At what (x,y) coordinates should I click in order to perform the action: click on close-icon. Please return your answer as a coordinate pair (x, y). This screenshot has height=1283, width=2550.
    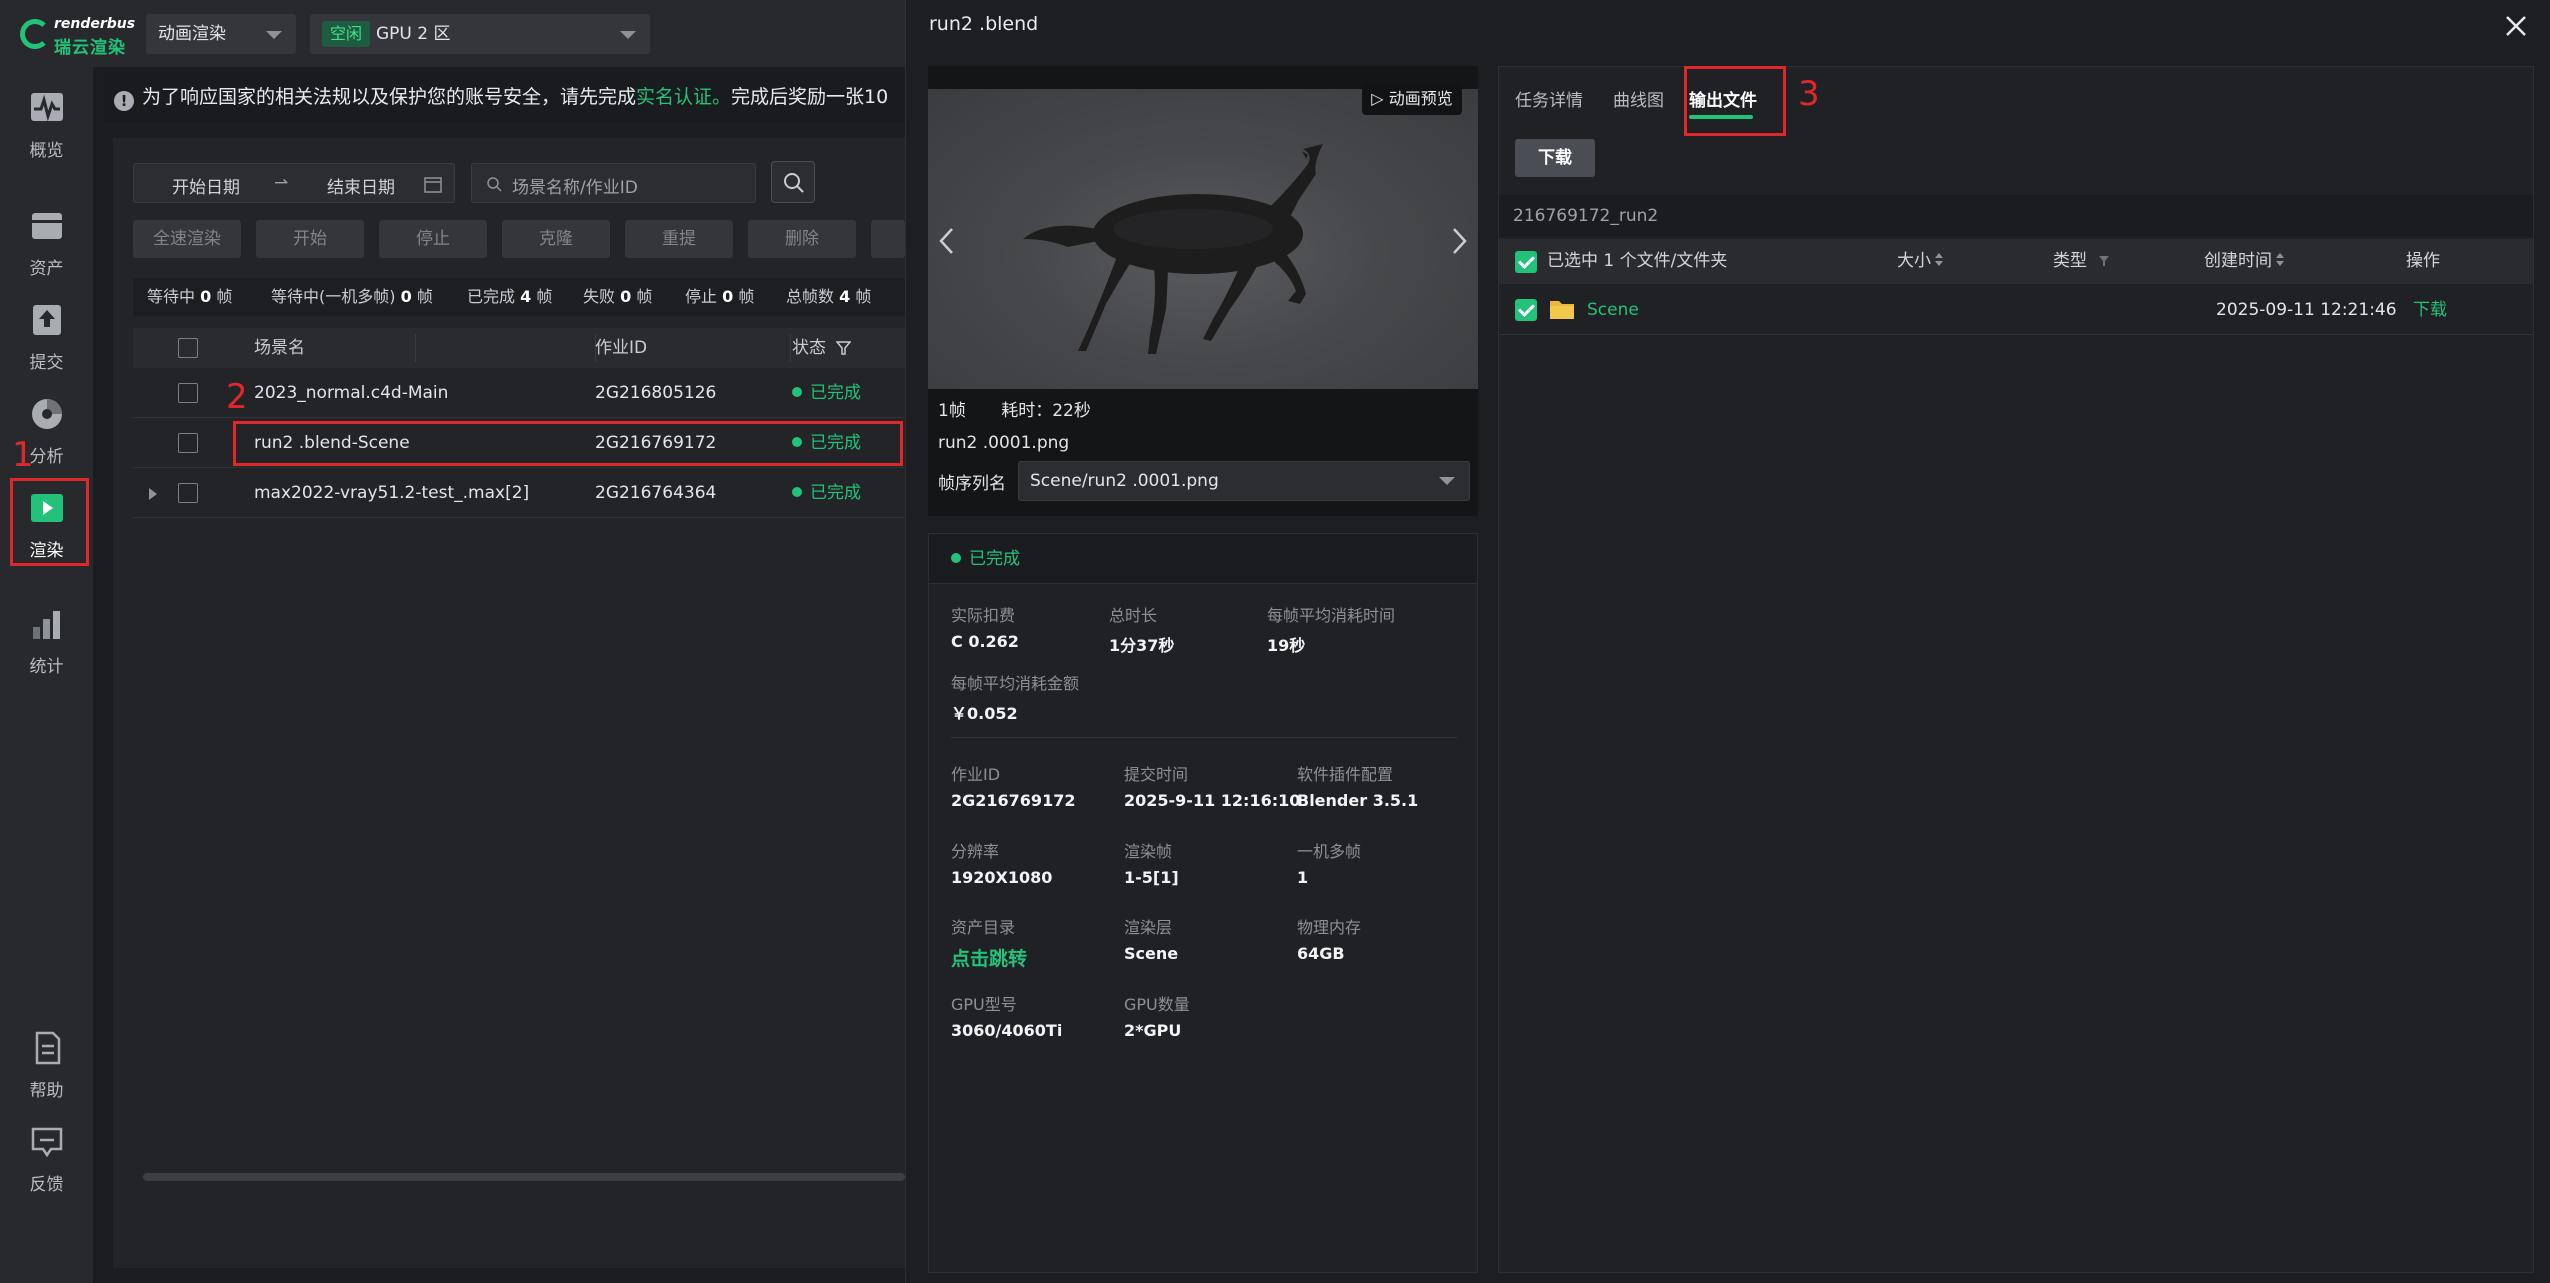
    Looking at the image, I should click on (2516, 26).